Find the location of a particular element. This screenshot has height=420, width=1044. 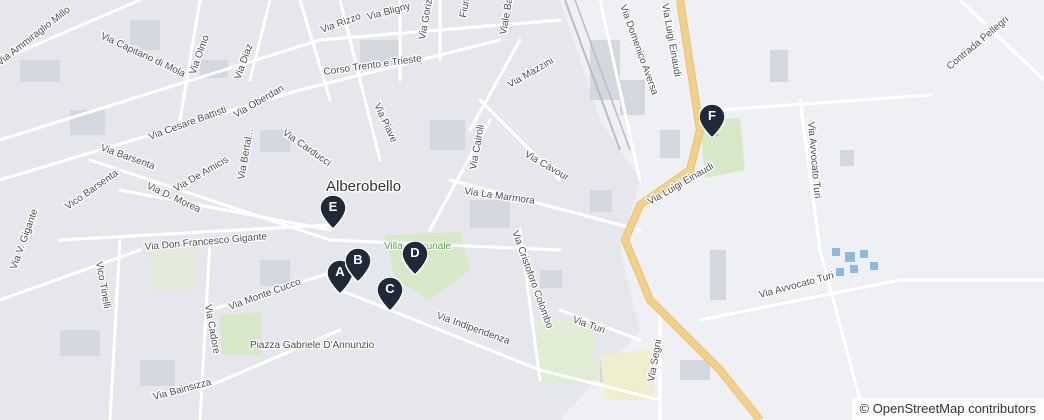

street-label: Via Segni is located at coordinates (655, 361).